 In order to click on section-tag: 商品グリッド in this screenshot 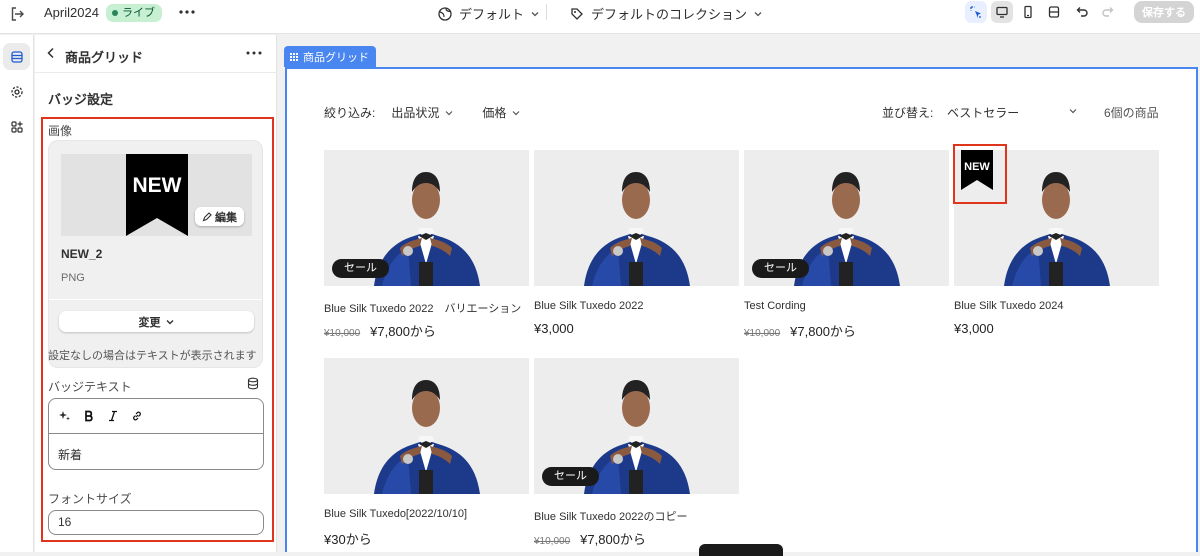, I will do `click(330, 56)`.